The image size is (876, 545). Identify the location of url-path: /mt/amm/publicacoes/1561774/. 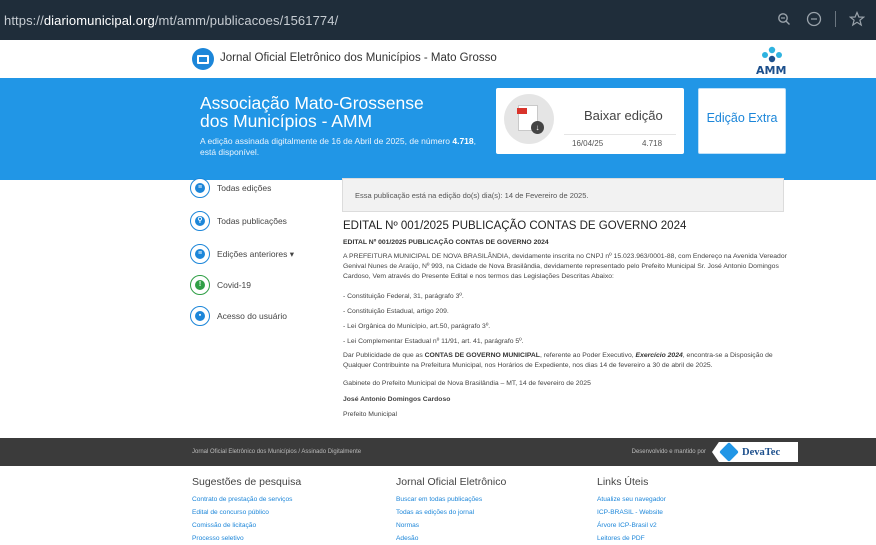
(246, 20).